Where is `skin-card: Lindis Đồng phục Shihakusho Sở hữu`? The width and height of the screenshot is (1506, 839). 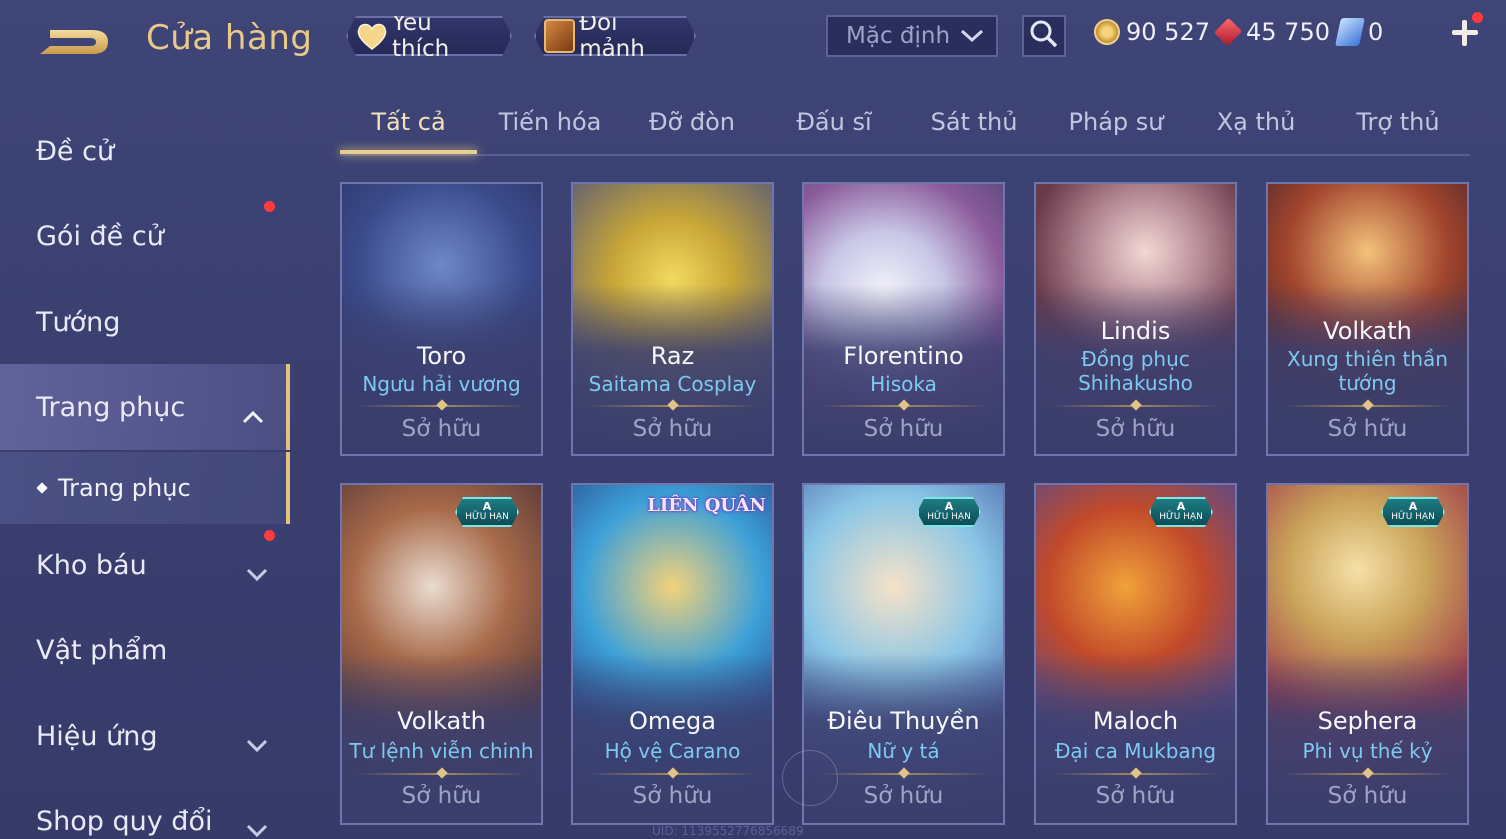
skin-card: Lindis Đồng phục Shihakusho Sở hữu is located at coordinates (1135, 319).